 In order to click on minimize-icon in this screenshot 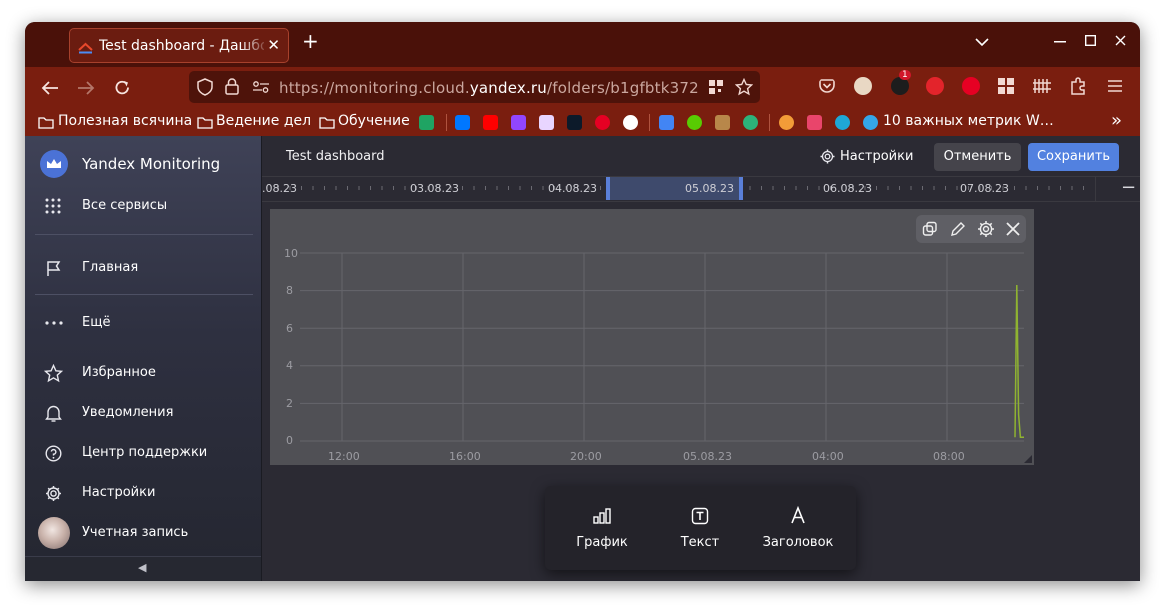, I will do `click(1060, 42)`.